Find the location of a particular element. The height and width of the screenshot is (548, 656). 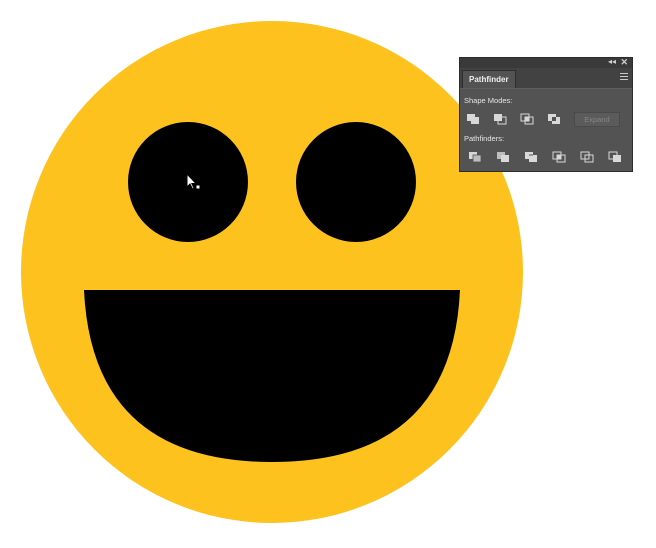

close-panel-icon: ✕ is located at coordinates (624, 62).